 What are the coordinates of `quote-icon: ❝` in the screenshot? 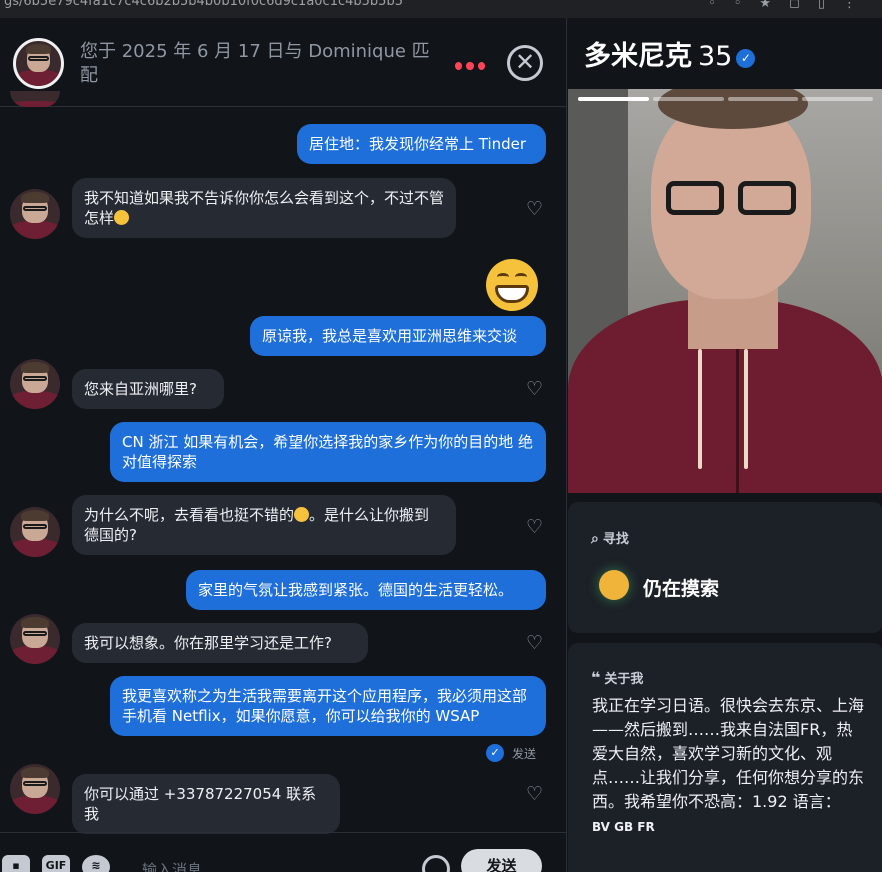 It's located at (596, 677).